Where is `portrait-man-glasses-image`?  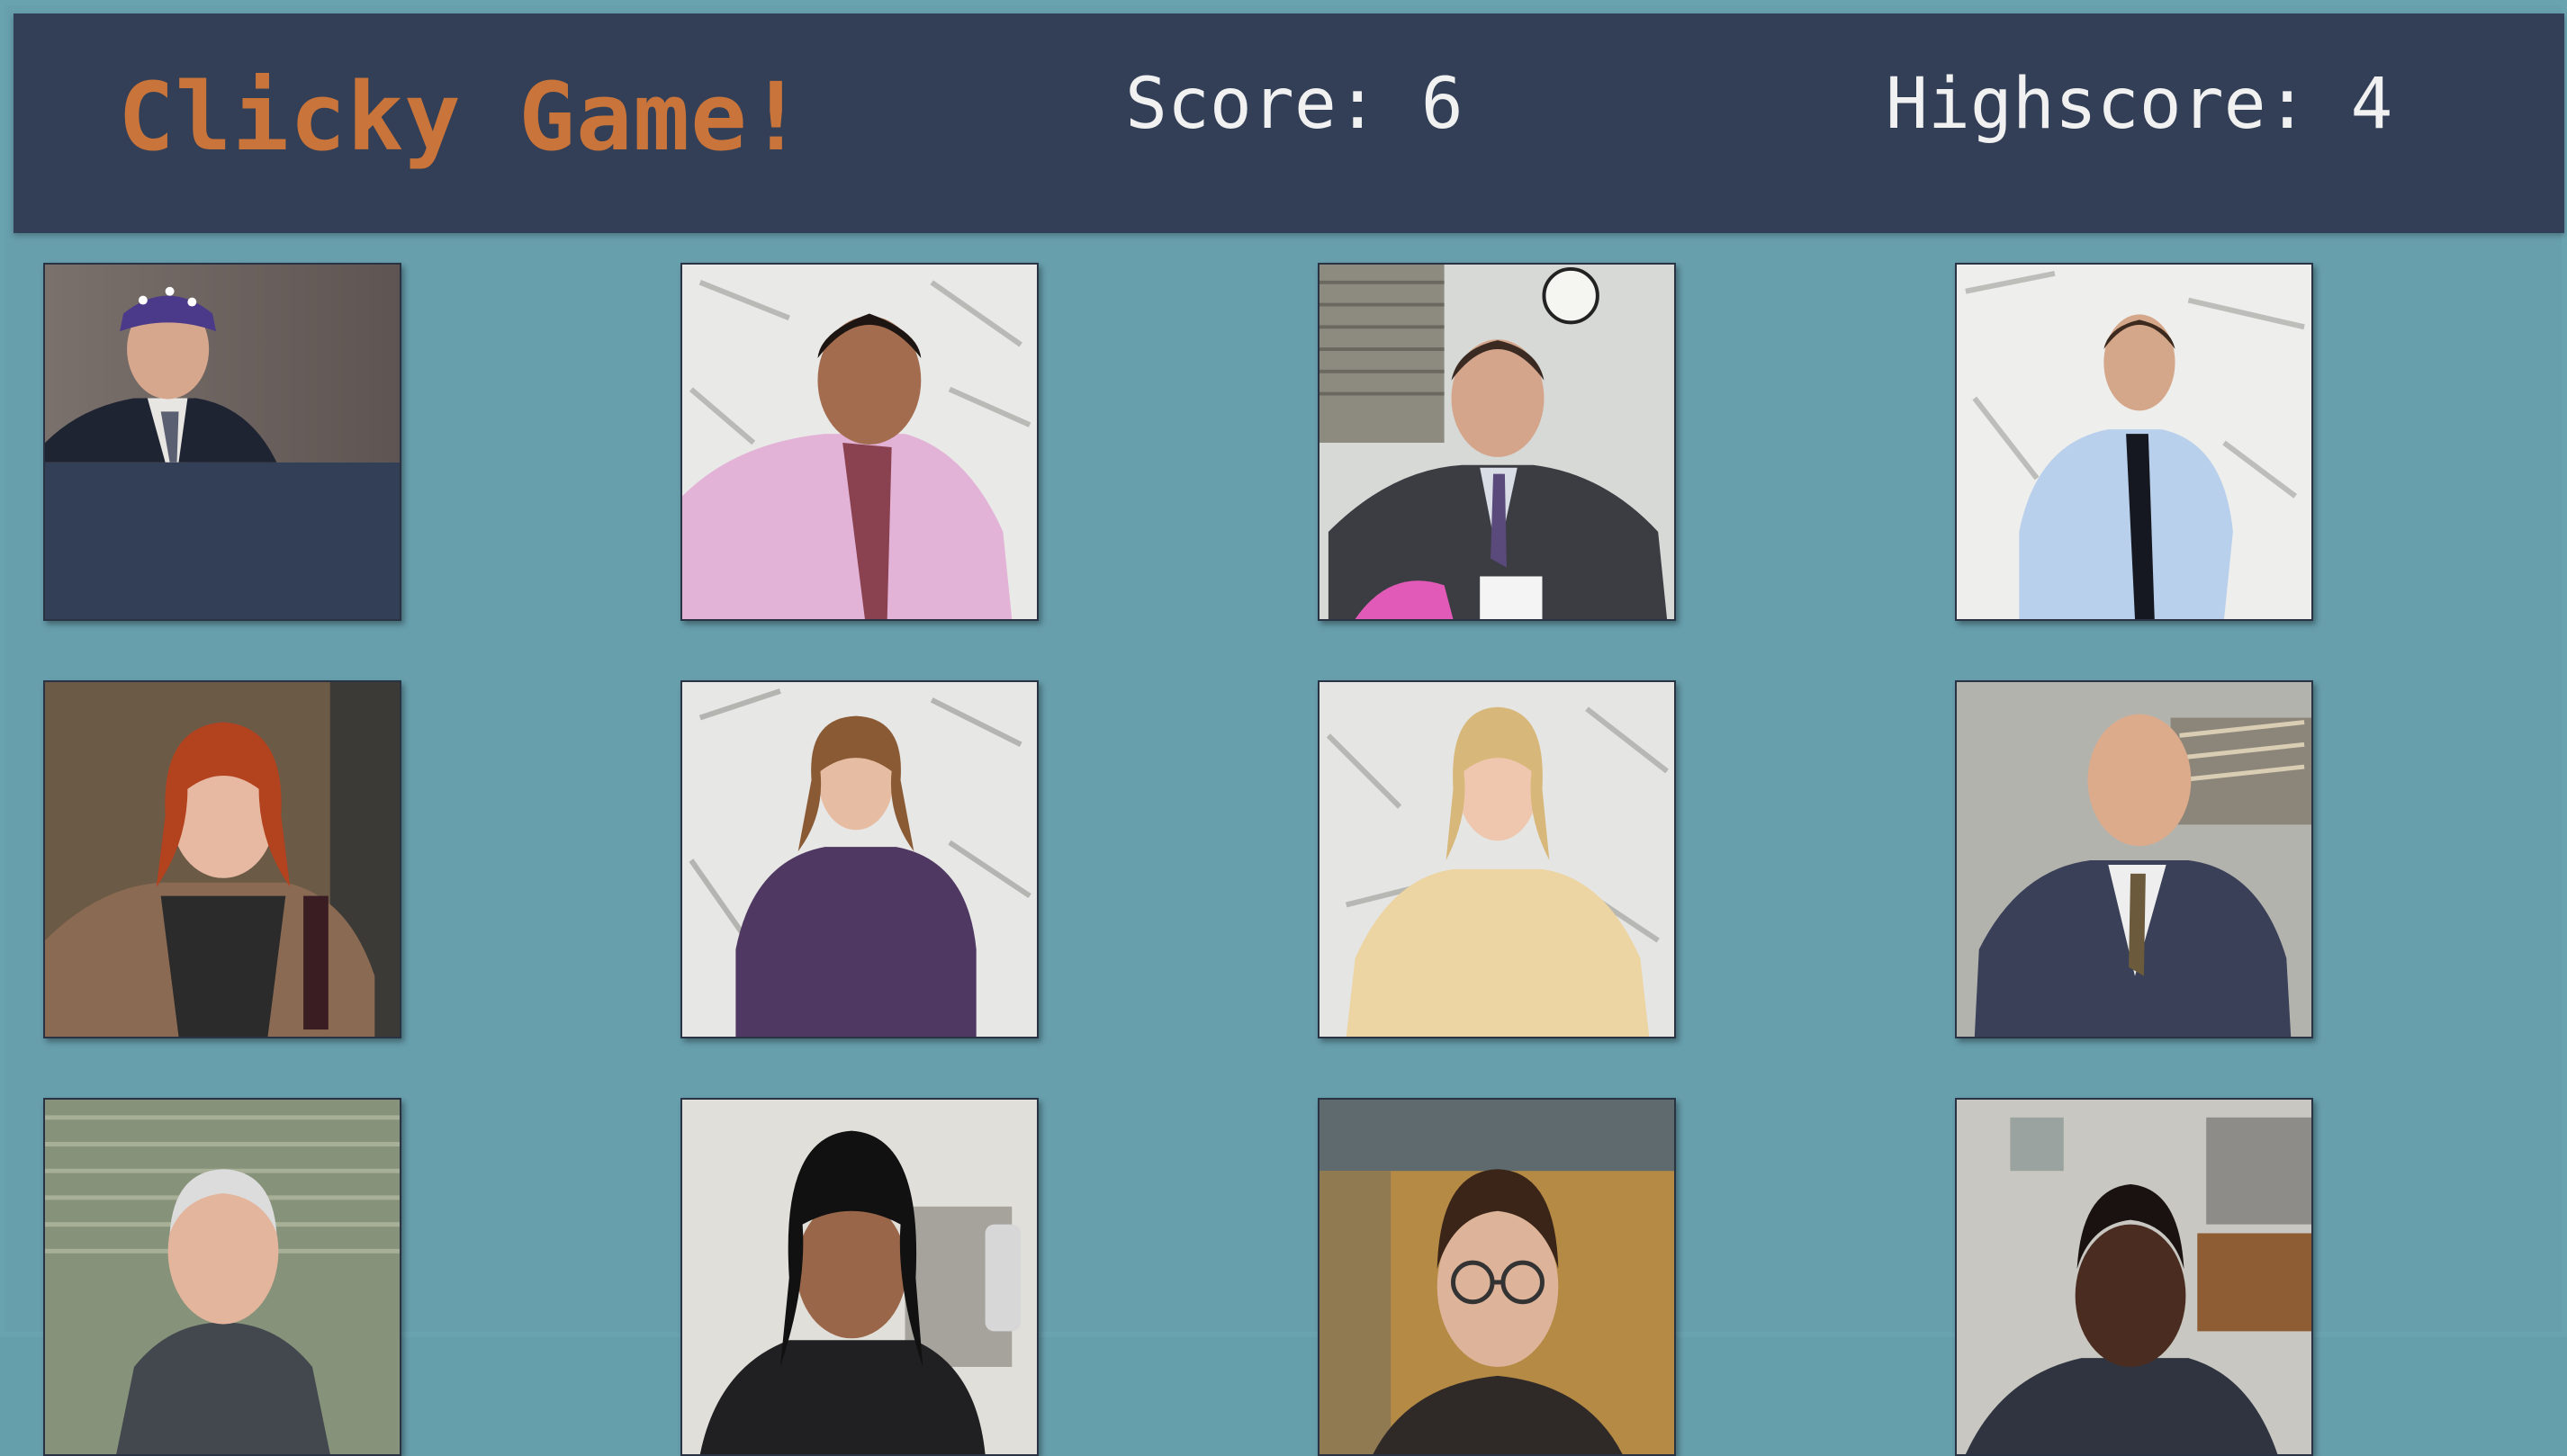 portrait-man-glasses-image is located at coordinates (1497, 1277).